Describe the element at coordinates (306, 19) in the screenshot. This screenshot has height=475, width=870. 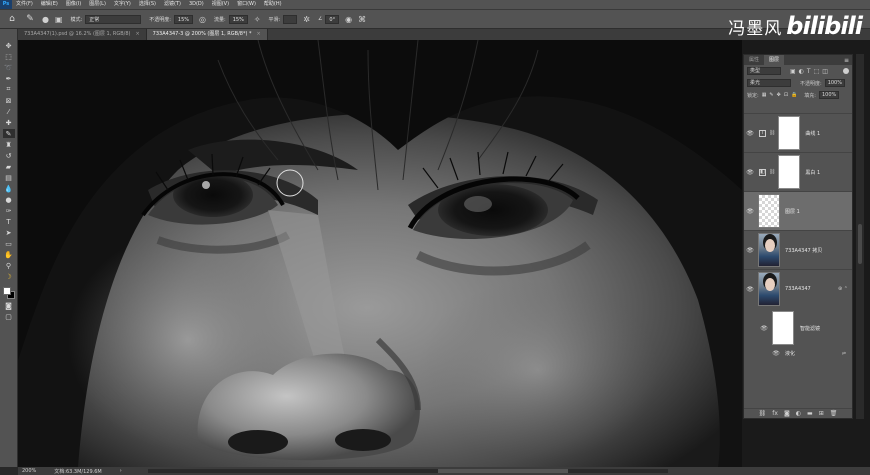
I see `smoothing-settings-icon: ✲` at that location.